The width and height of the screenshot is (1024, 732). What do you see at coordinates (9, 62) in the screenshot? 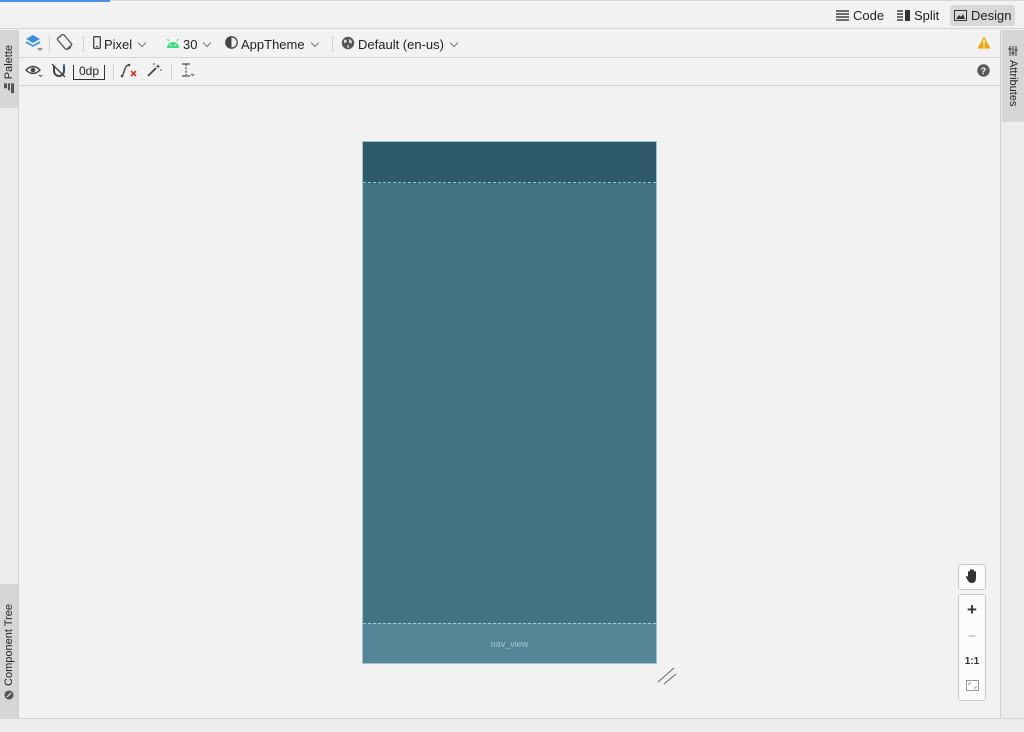
I see `palette-tab-label: Palette` at bounding box center [9, 62].